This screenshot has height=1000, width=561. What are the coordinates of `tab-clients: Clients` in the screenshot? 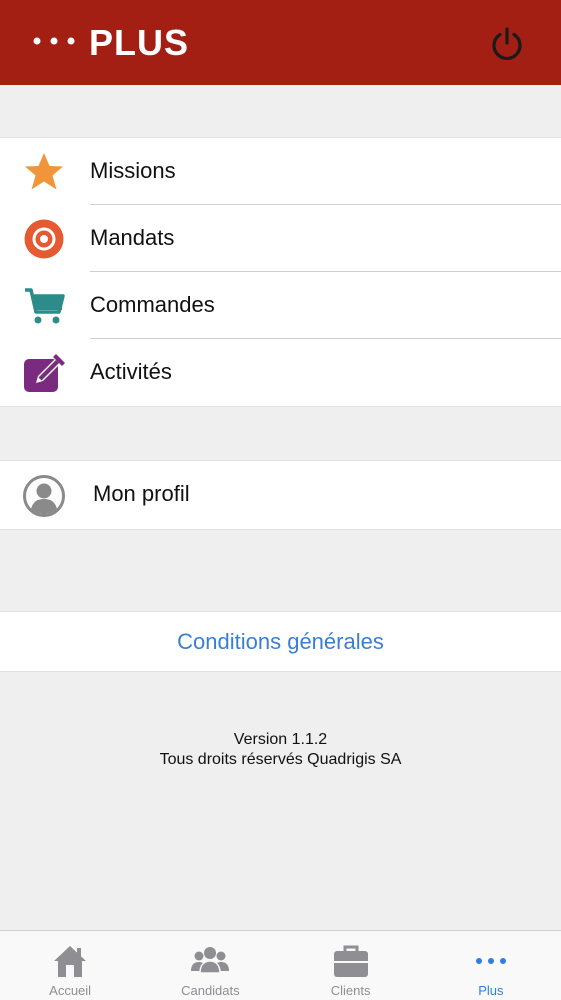 It's located at (351, 965).